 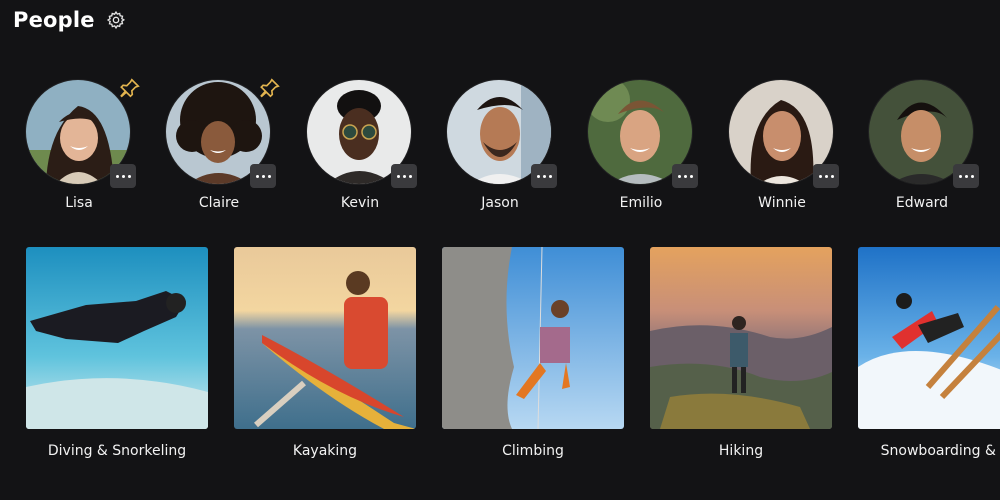 What do you see at coordinates (782, 203) in the screenshot?
I see `person-name: Winnie` at bounding box center [782, 203].